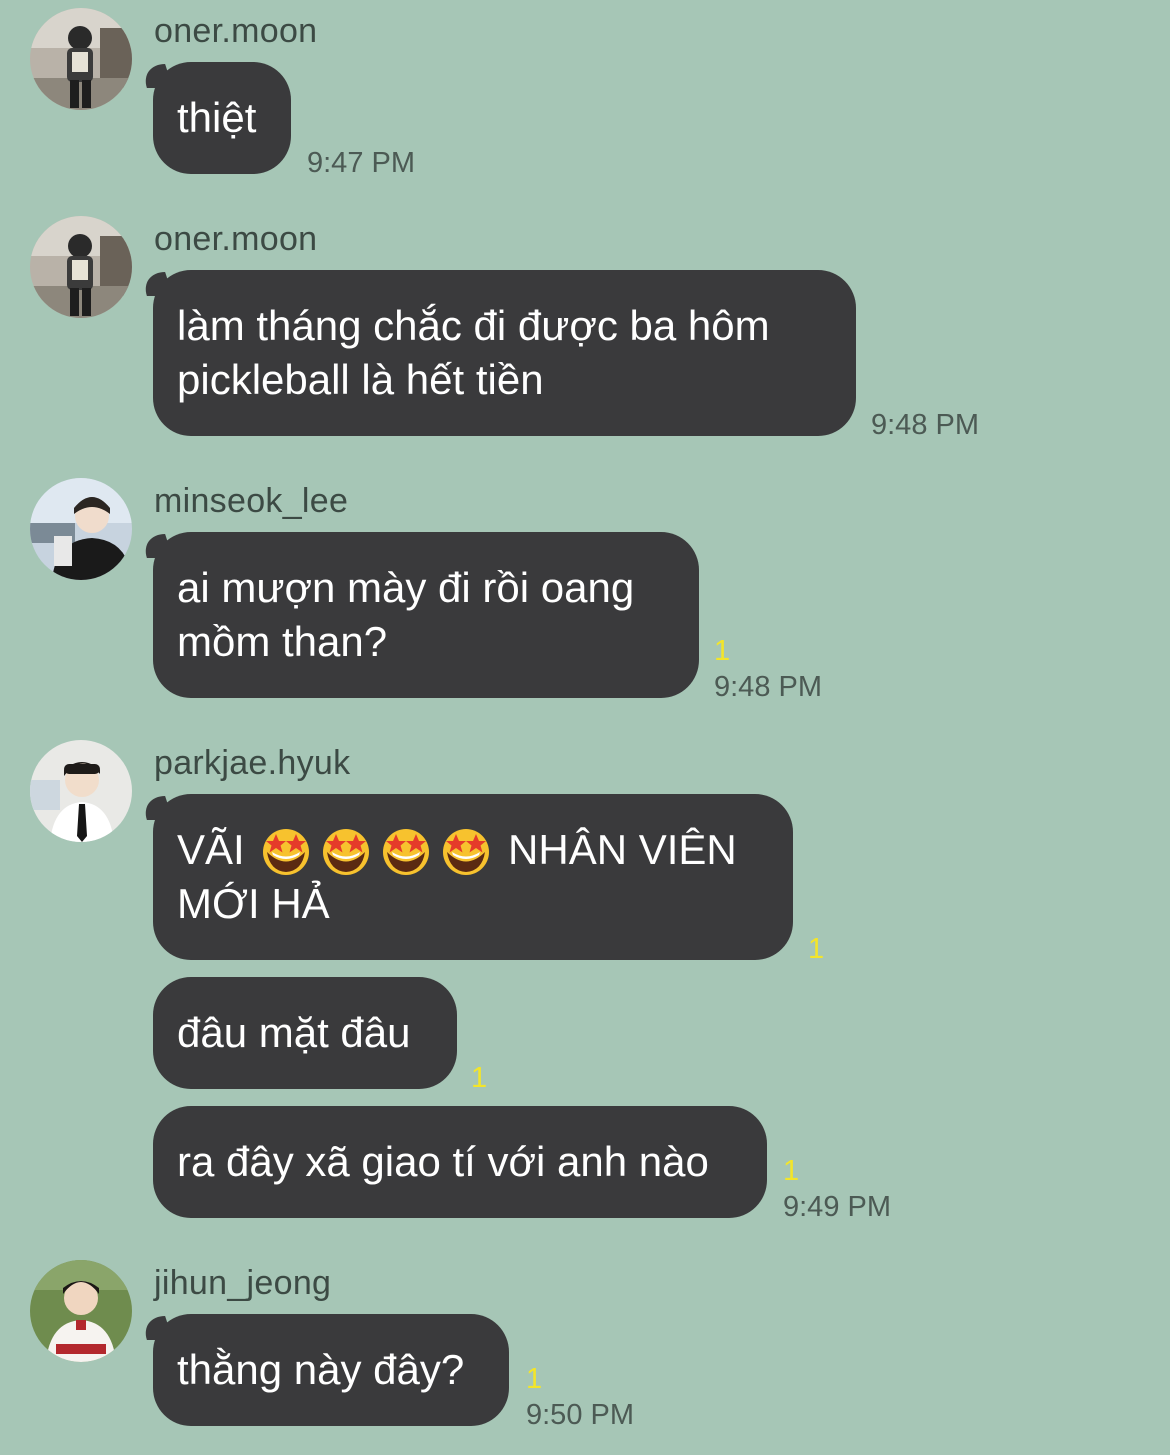 This screenshot has height=1455, width=1170. Describe the element at coordinates (294, 1032) in the screenshot. I see `message-text: đâu mặt đâu` at that location.